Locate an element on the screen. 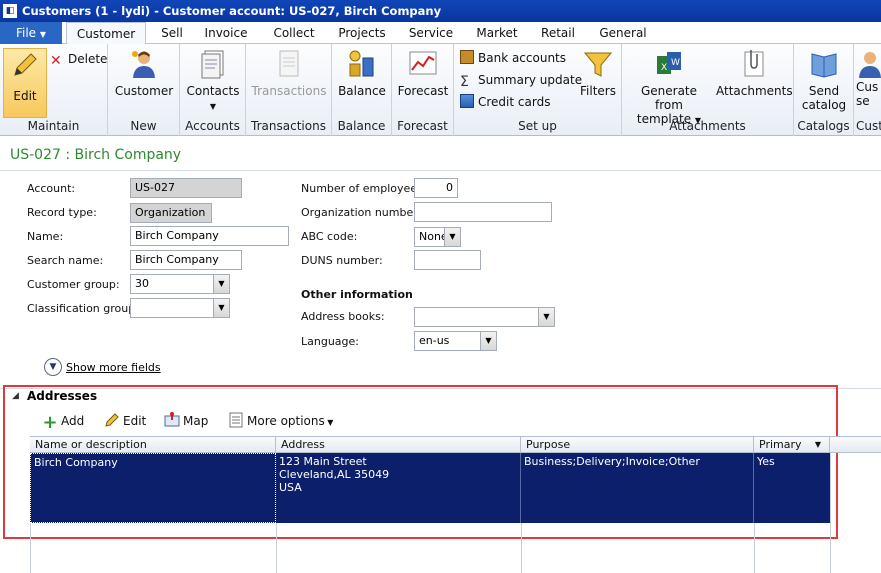 This screenshot has width=881, height=573. new-customer-button: Customer is located at coordinates (144, 73).